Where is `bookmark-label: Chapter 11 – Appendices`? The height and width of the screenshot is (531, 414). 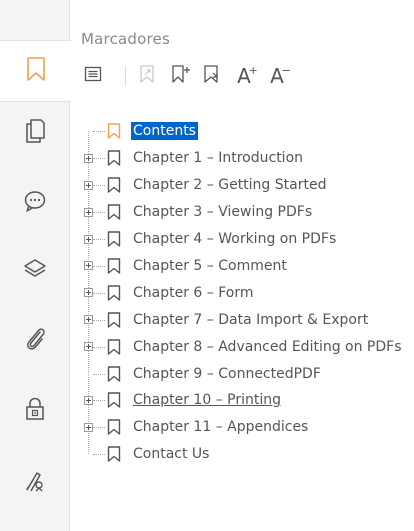 bookmark-label: Chapter 11 – Appendices is located at coordinates (221, 427).